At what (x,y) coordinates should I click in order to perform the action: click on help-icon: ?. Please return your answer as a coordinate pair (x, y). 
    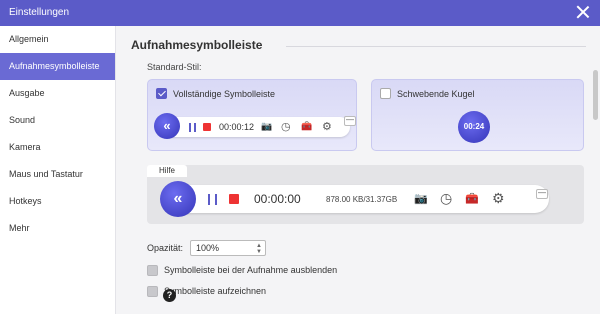
    Looking at the image, I should click on (169, 295).